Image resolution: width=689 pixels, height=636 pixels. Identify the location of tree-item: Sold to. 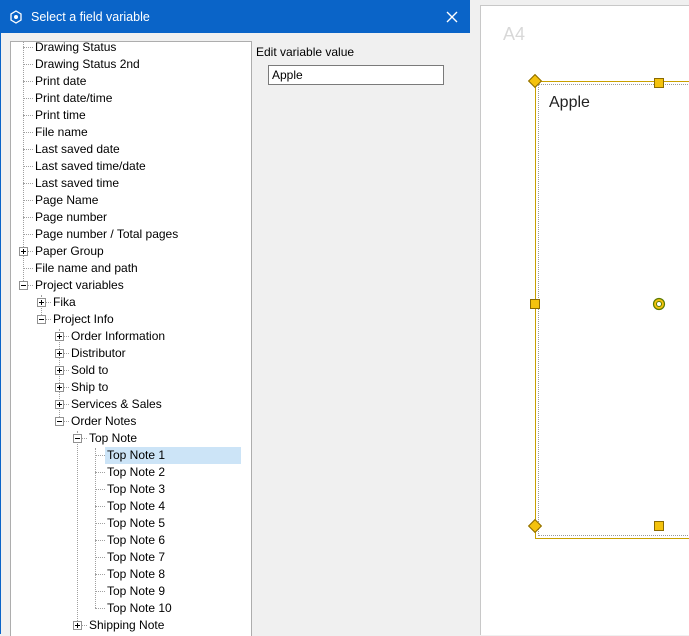
(89, 370).